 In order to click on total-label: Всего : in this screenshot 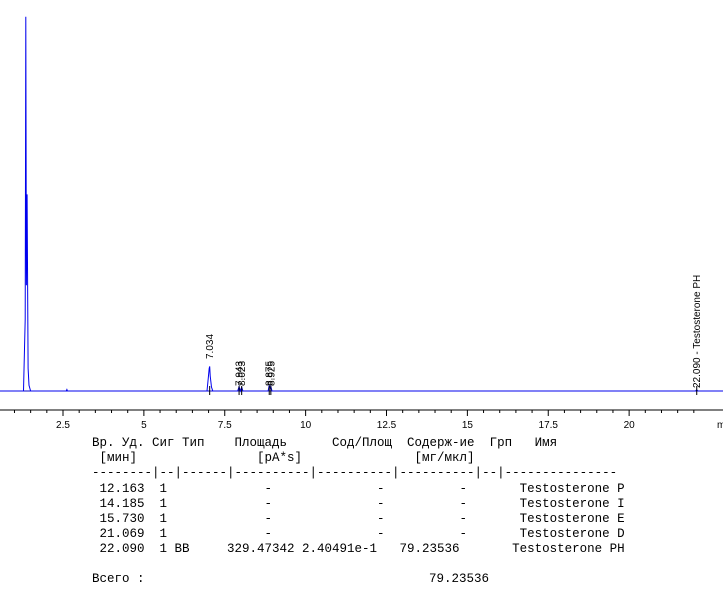, I will do `click(118, 579)`.